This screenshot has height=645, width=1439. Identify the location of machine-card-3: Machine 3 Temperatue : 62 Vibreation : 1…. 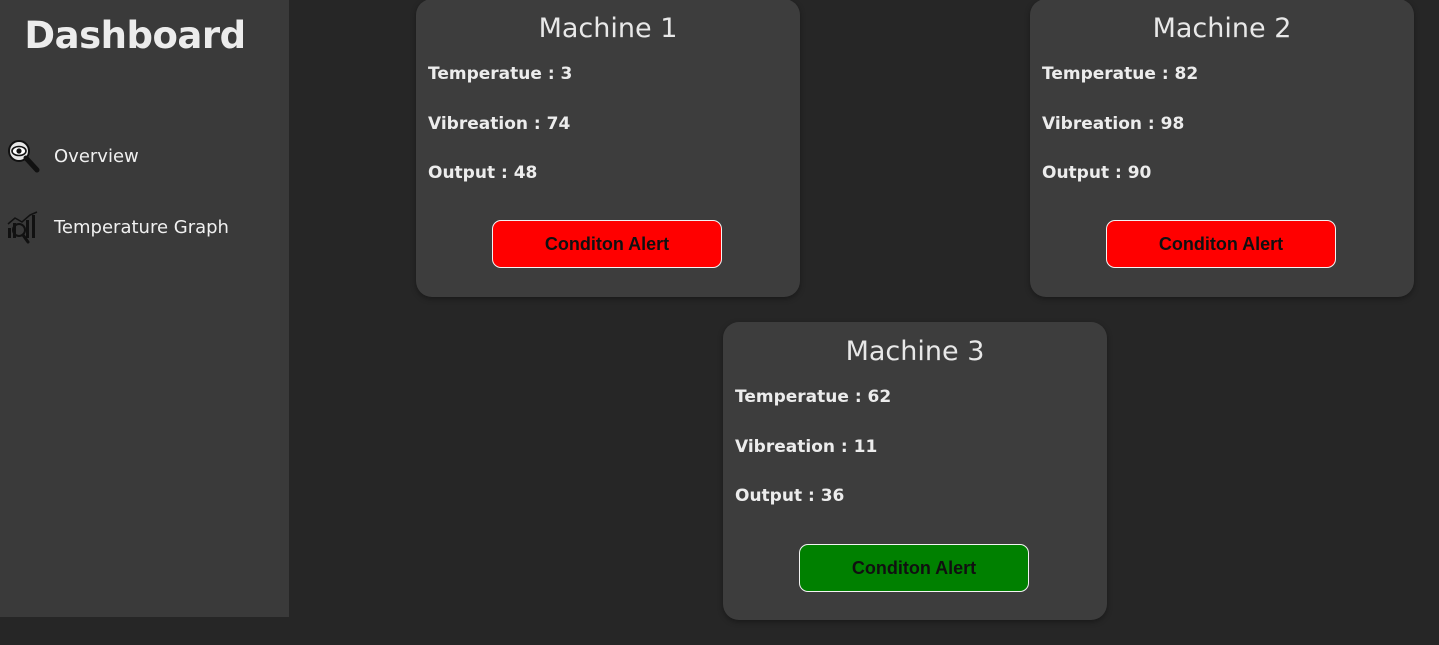
(915, 471).